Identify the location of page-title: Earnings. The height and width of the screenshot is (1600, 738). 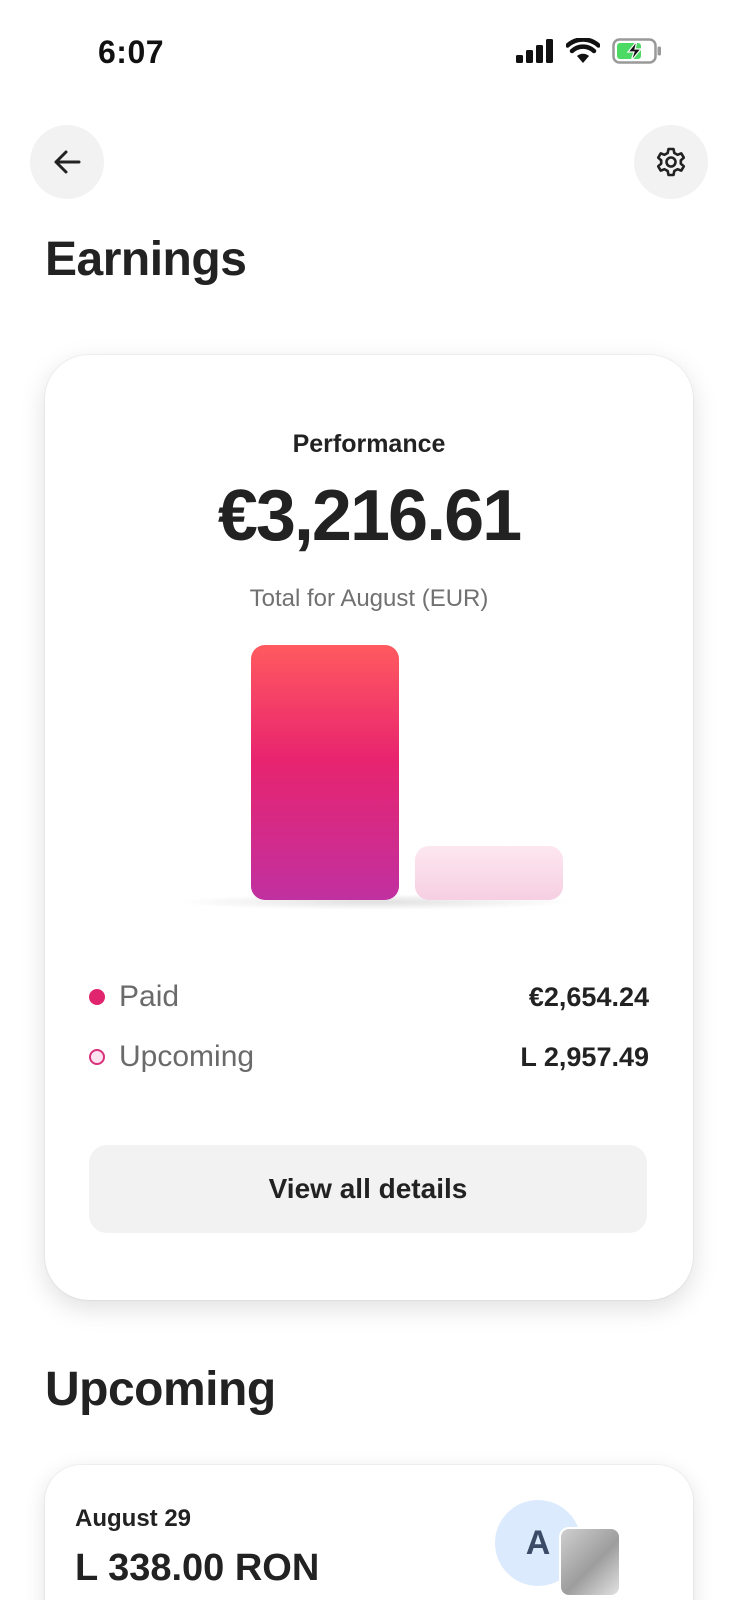
(146, 259).